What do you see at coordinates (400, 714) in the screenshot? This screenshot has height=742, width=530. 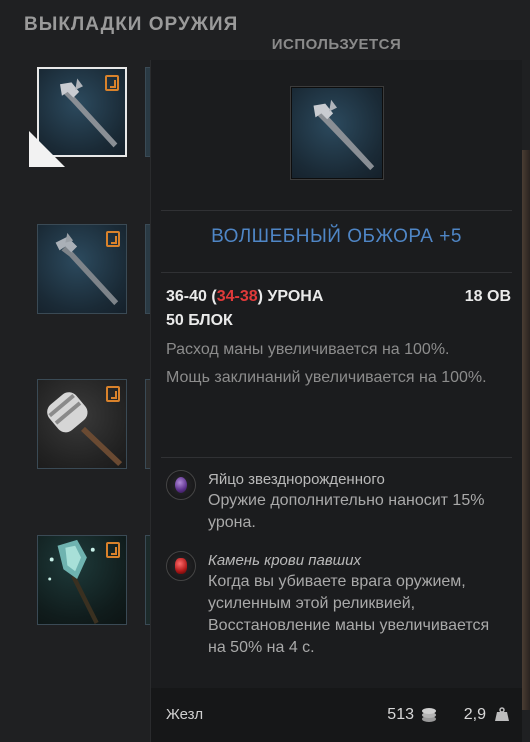 I see `item-price: 513` at bounding box center [400, 714].